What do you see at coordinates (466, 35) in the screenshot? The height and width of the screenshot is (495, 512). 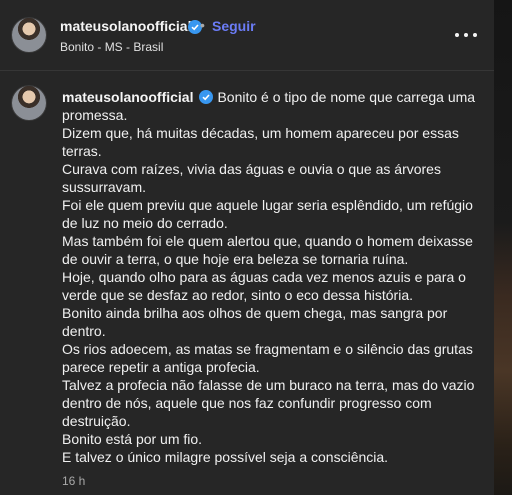 I see `more-options-icon` at bounding box center [466, 35].